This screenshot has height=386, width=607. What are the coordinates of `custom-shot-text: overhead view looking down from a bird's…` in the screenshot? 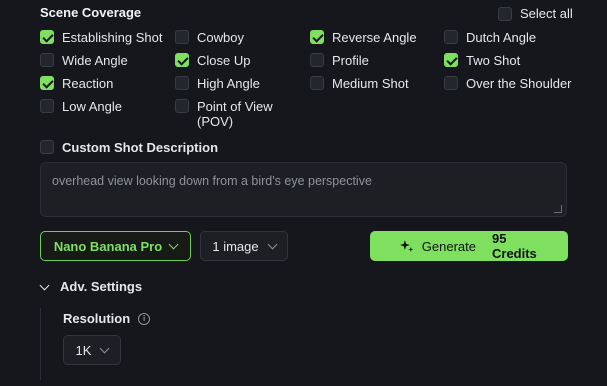 It's located at (212, 181).